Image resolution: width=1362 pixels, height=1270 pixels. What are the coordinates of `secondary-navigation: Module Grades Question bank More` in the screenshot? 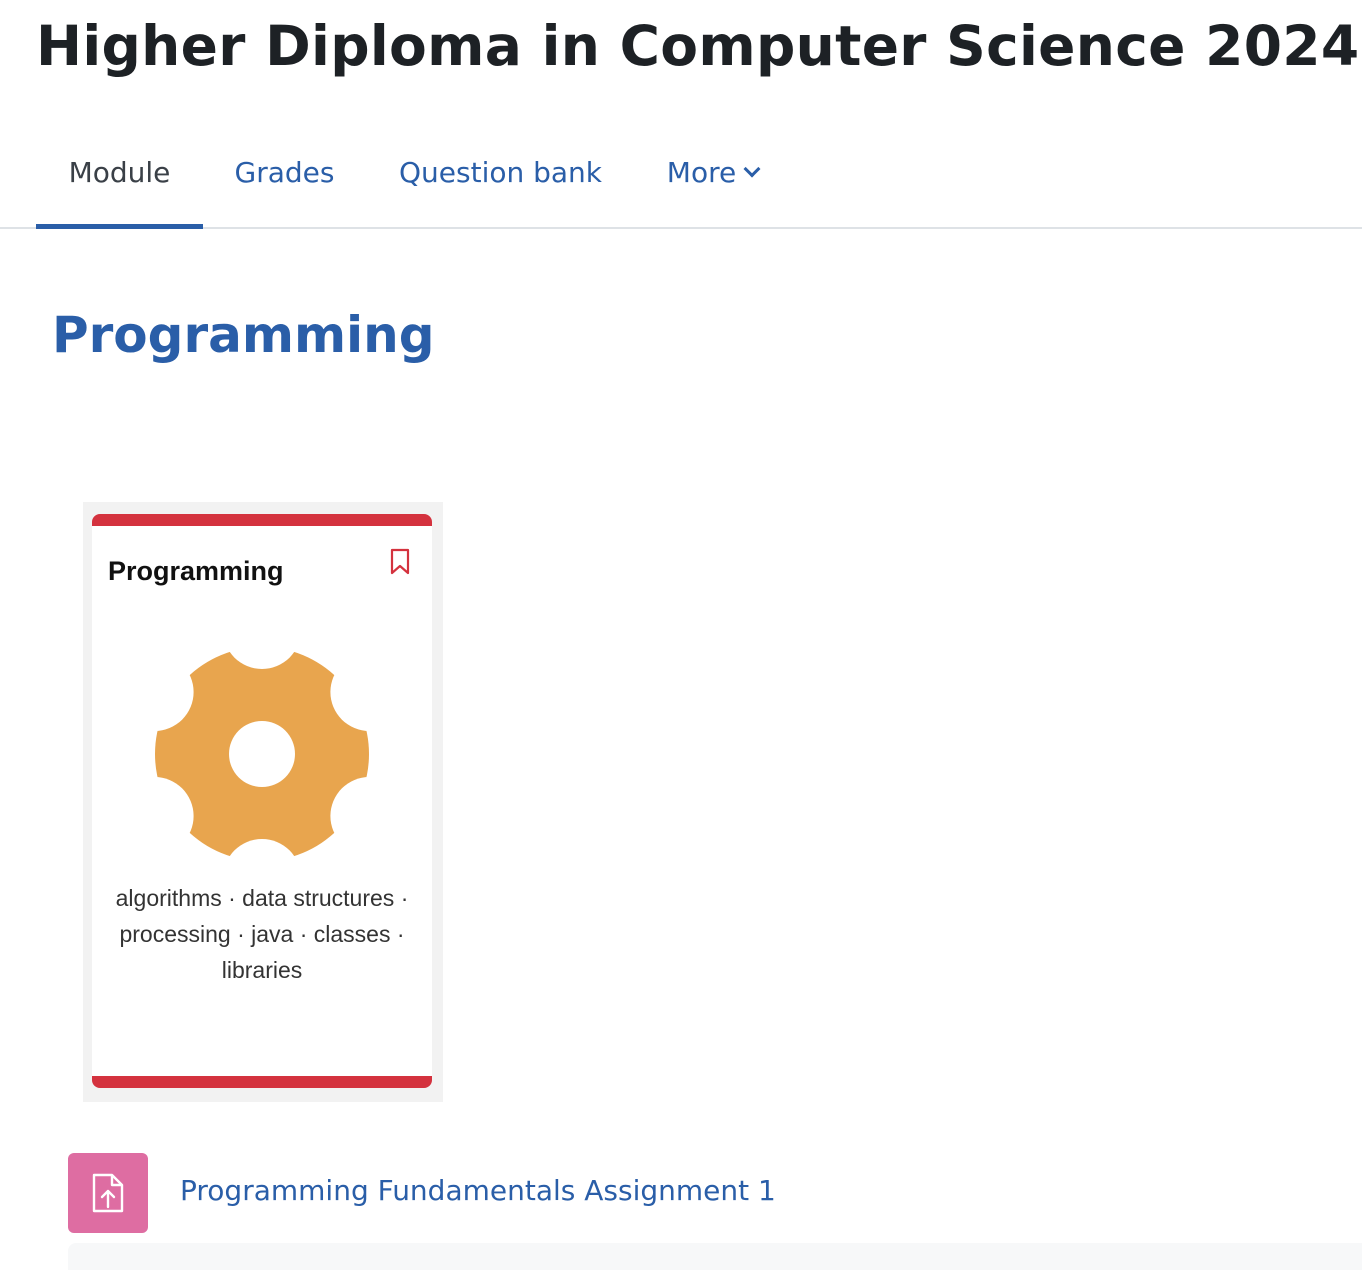 It's located at (681, 173).